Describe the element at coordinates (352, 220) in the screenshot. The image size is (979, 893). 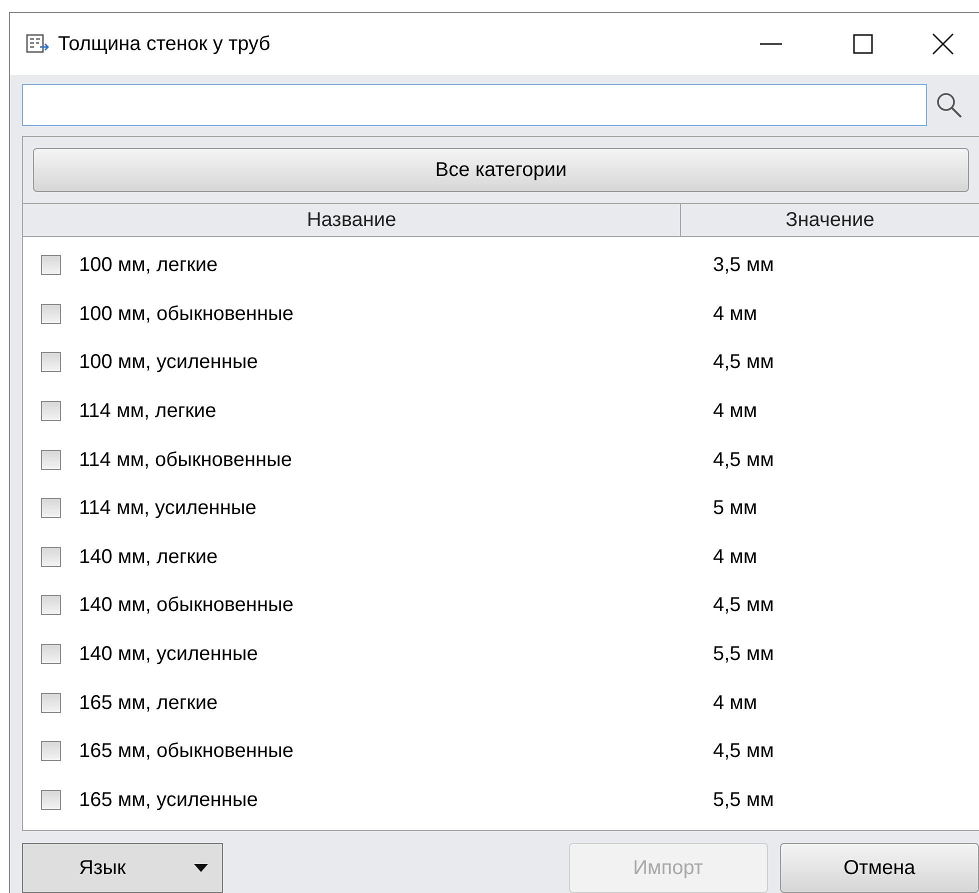
I see `column-header: Название` at that location.